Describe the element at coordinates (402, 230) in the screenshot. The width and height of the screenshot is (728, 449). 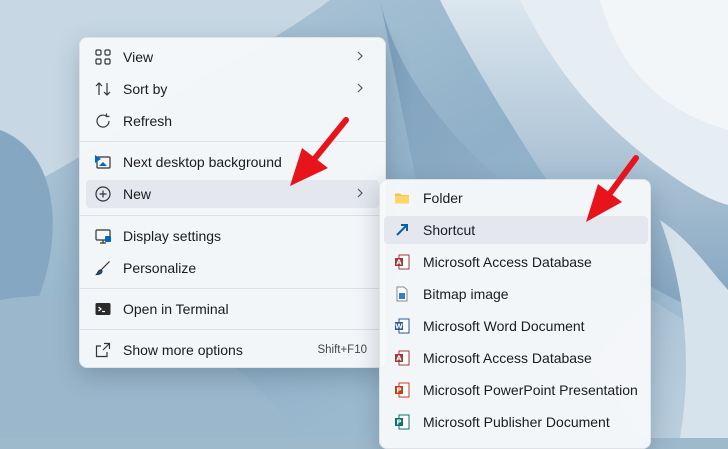
I see `shortcut-icon` at that location.